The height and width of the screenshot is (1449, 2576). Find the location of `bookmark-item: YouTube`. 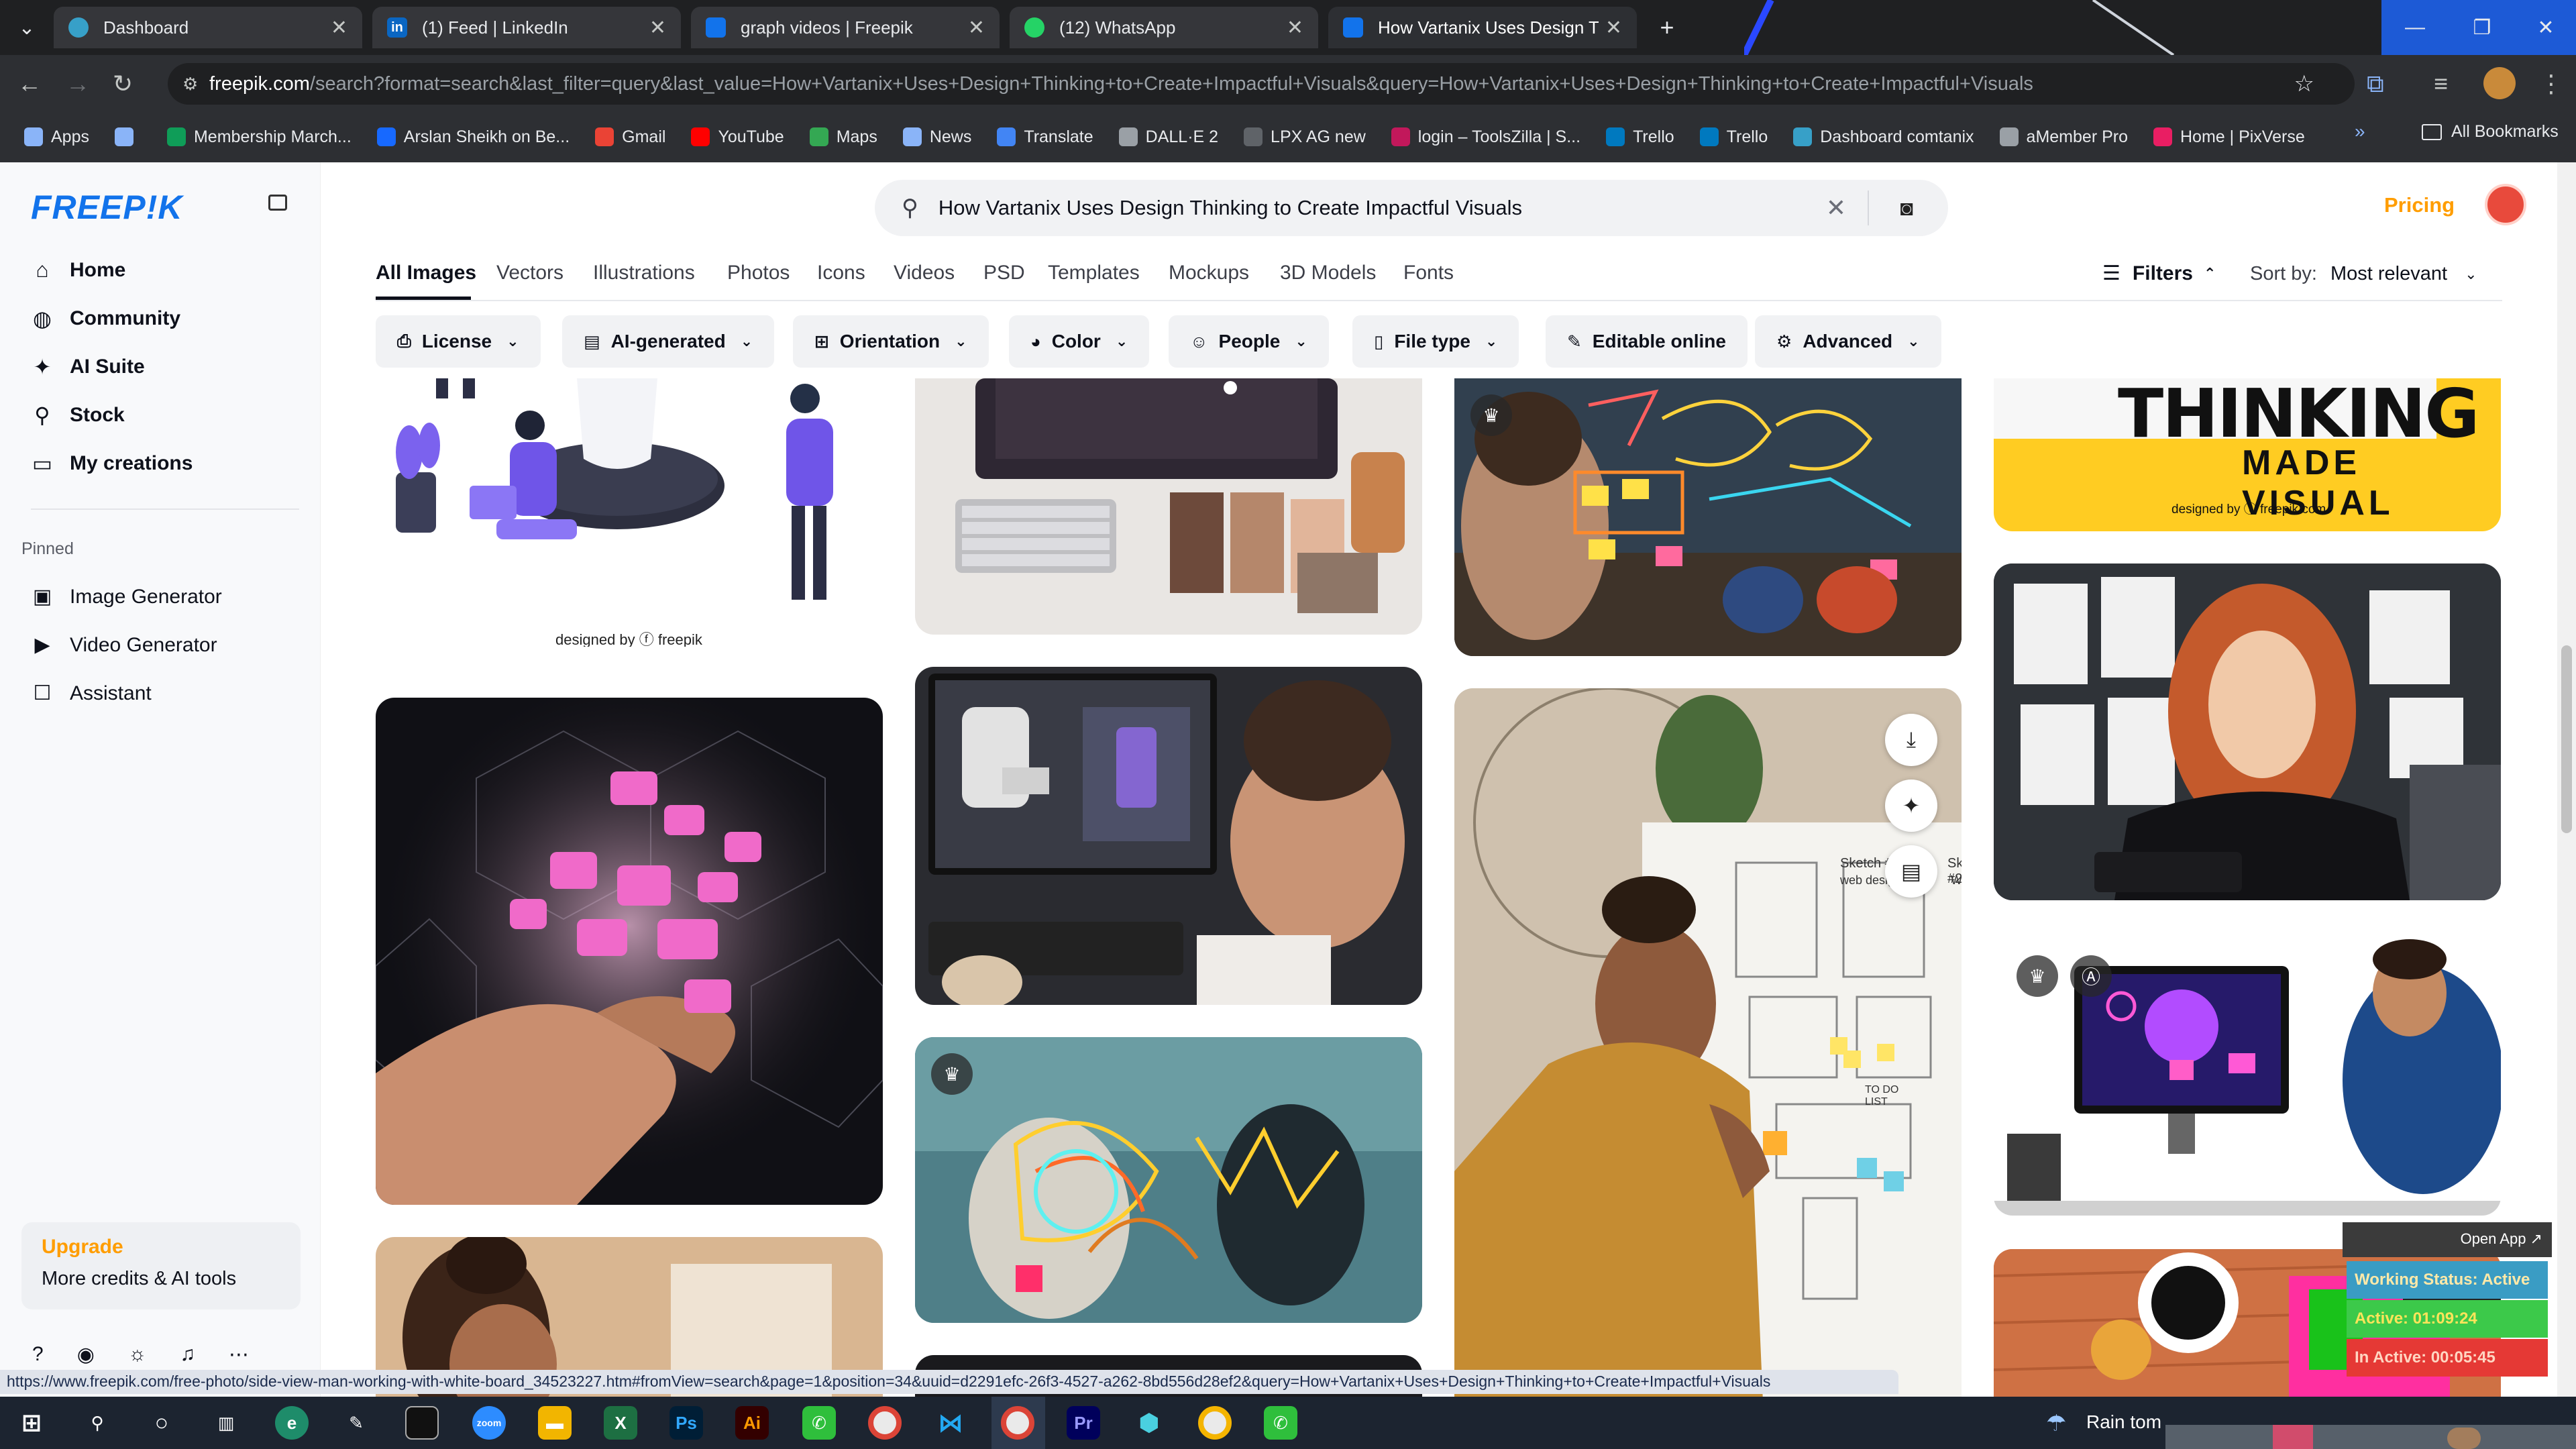

bookmark-item: YouTube is located at coordinates (737, 137).